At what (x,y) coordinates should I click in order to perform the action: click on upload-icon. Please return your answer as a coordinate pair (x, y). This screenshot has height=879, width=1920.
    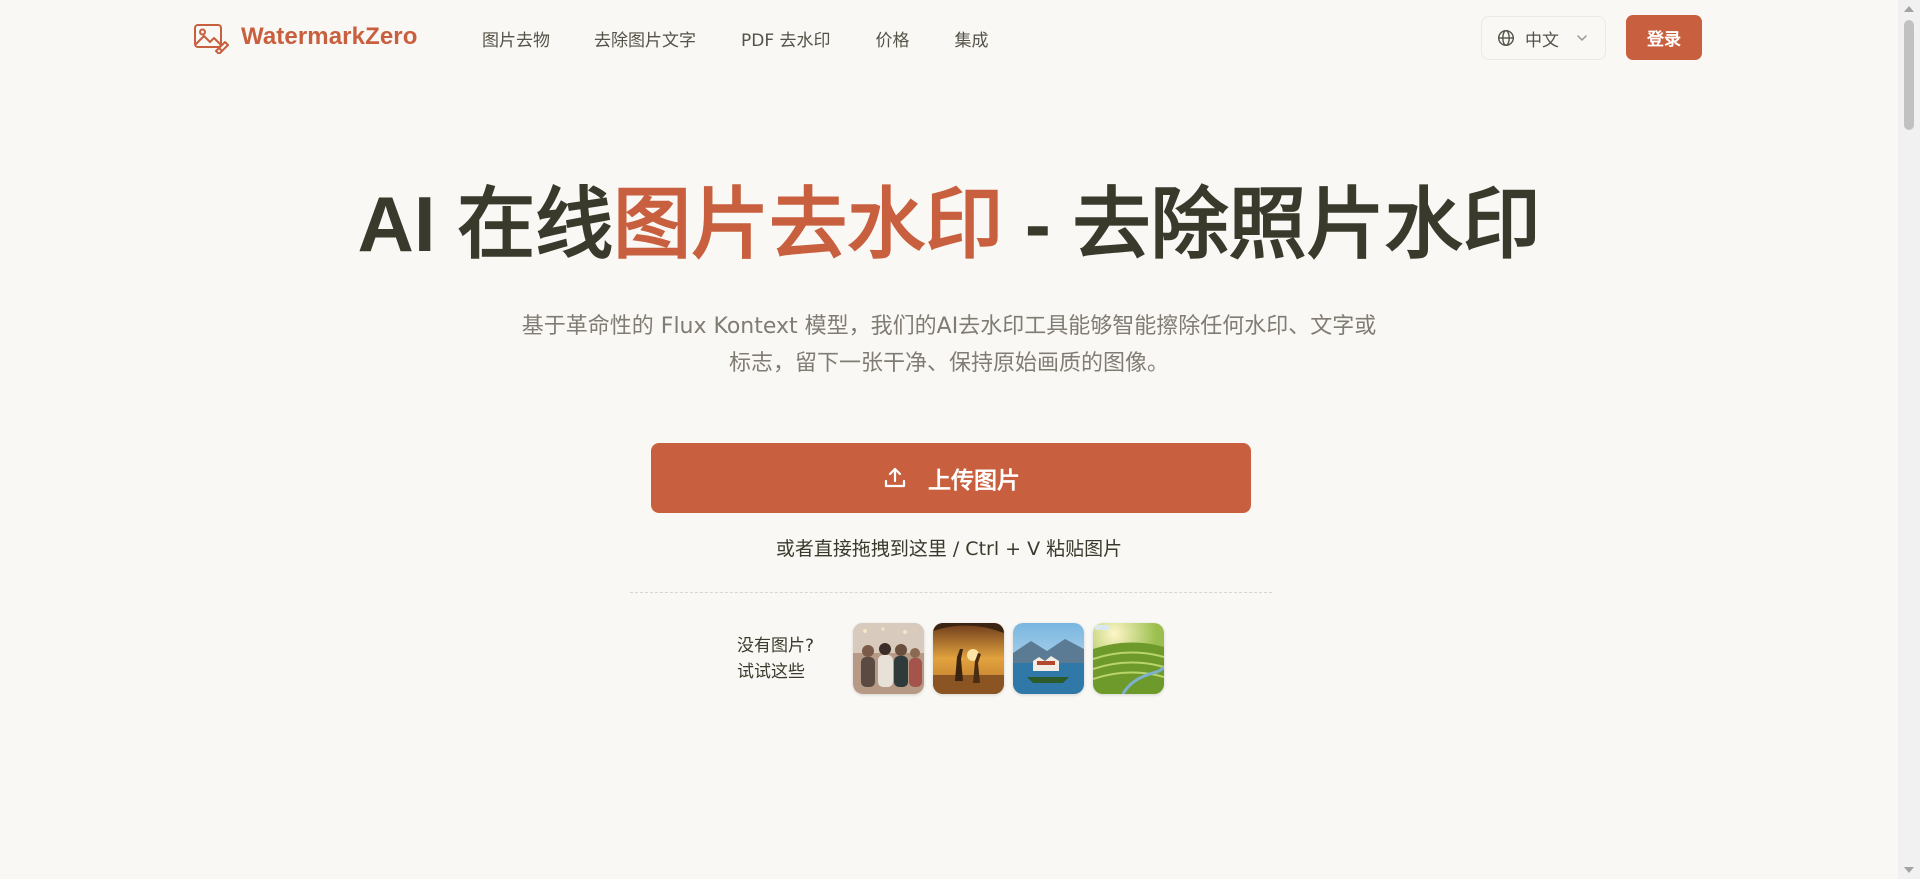
    Looking at the image, I should click on (895, 477).